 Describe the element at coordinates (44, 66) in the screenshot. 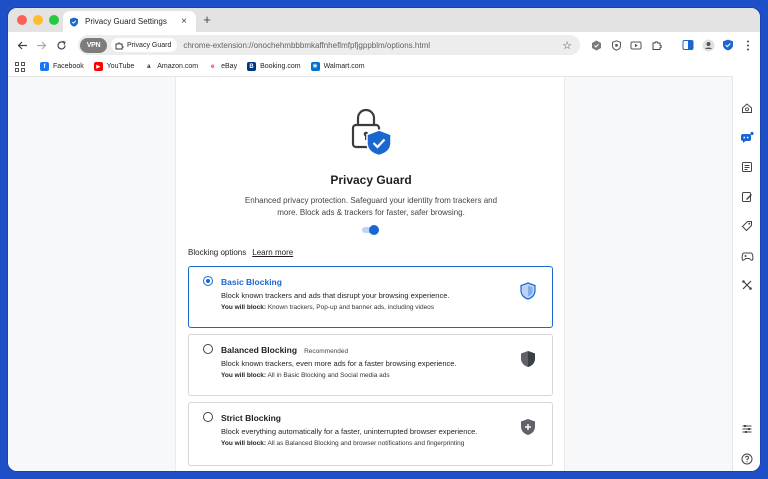

I see `facebook-icon: f` at that location.